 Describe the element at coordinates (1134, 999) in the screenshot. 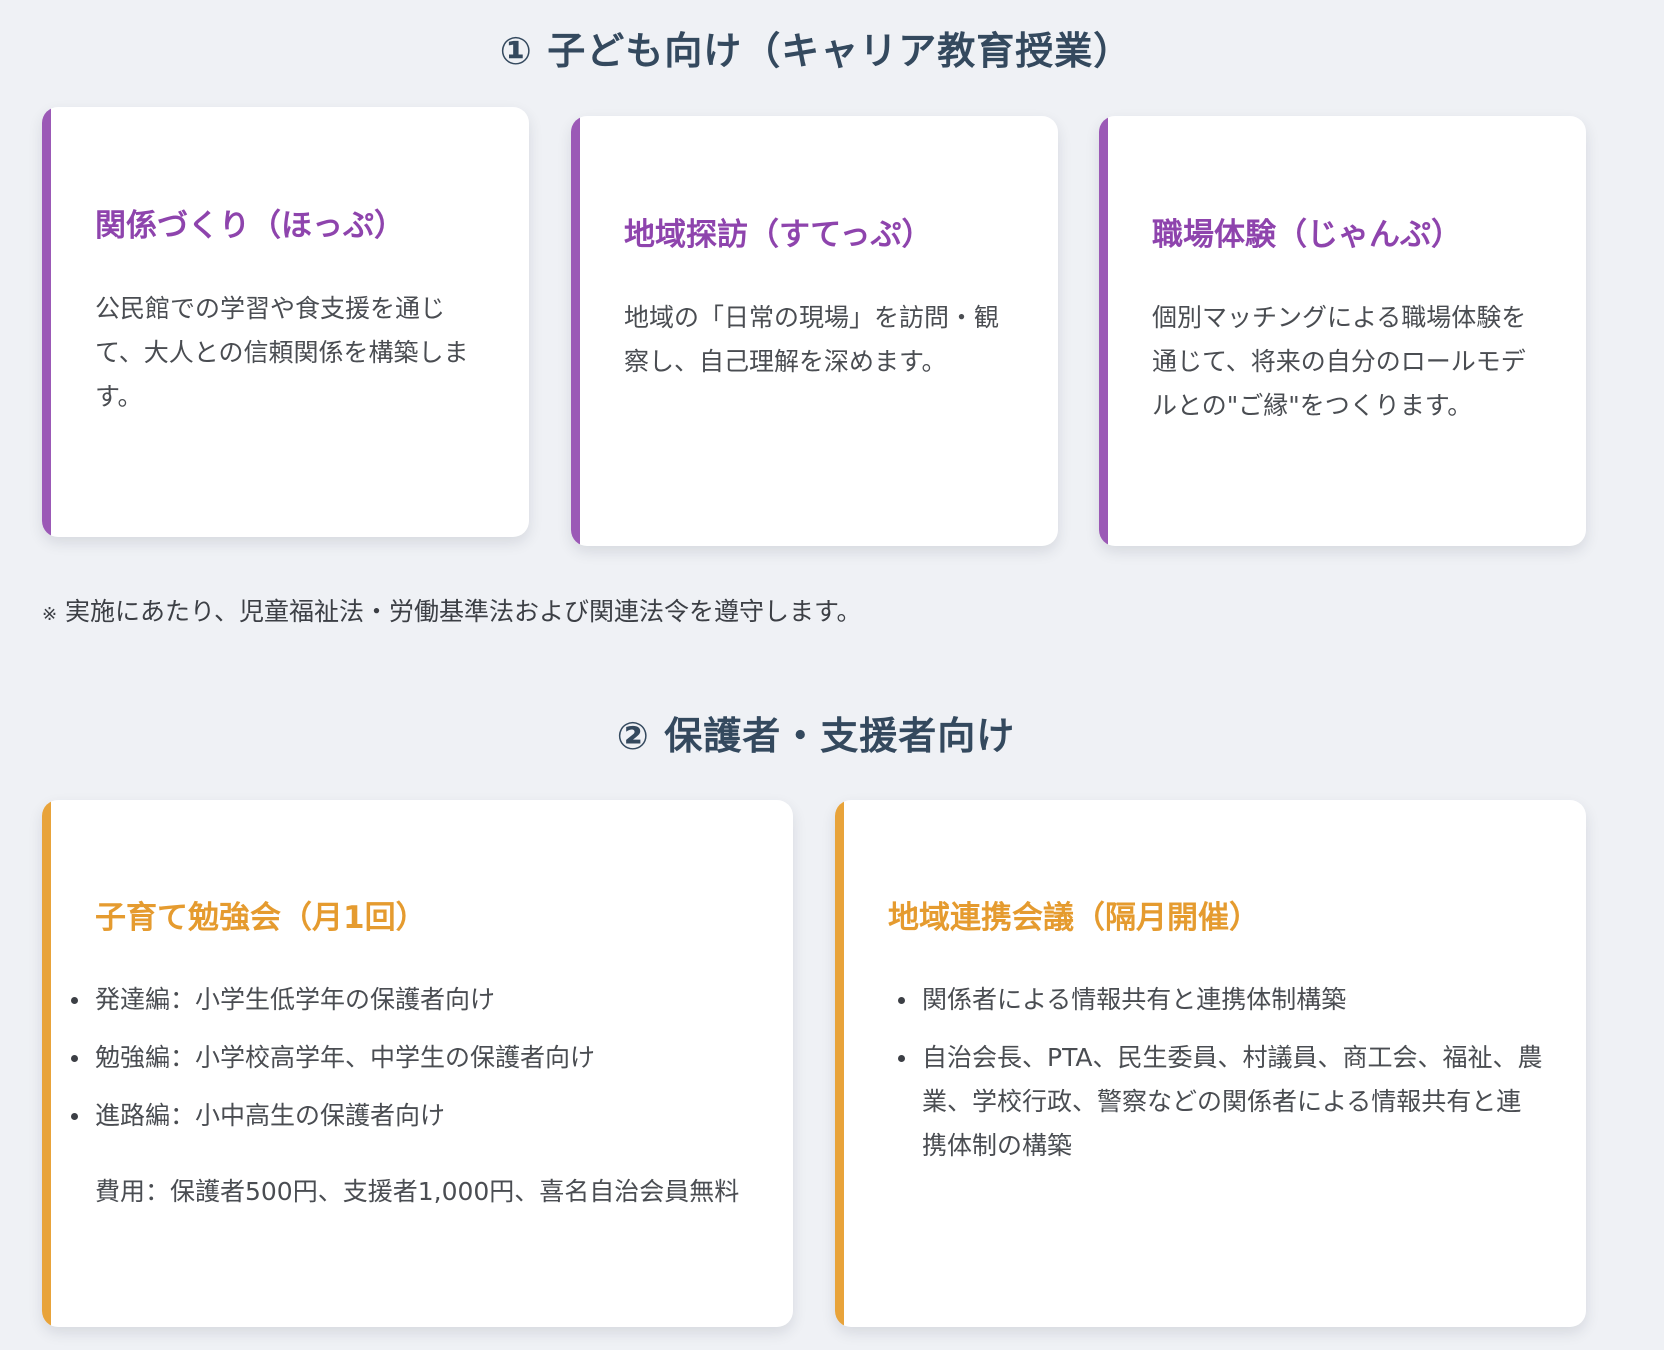

I see `list-item-text: 関係者による情報共有と連携体制構築` at that location.